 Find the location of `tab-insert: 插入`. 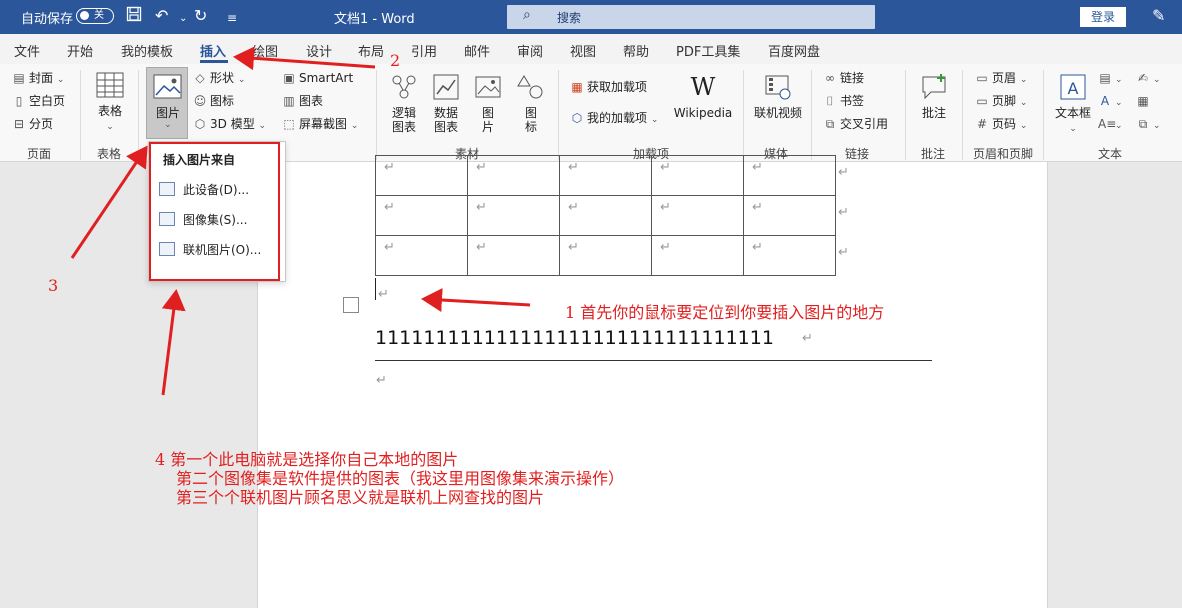

tab-insert: 插入 is located at coordinates (213, 50).